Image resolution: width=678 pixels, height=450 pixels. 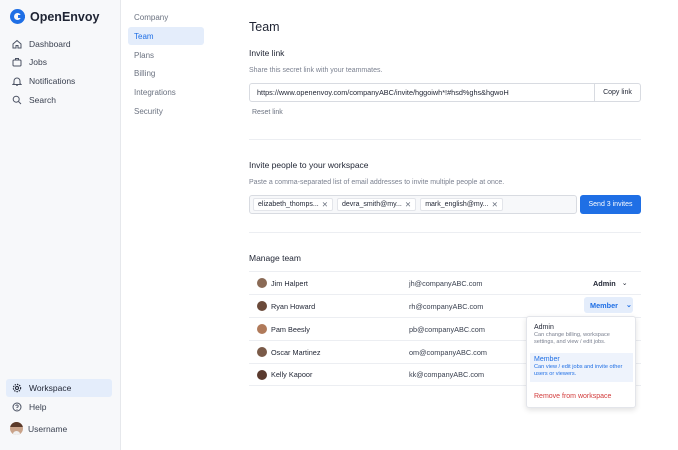 I want to click on member-name: Ryan Howard, so click(x=293, y=306).